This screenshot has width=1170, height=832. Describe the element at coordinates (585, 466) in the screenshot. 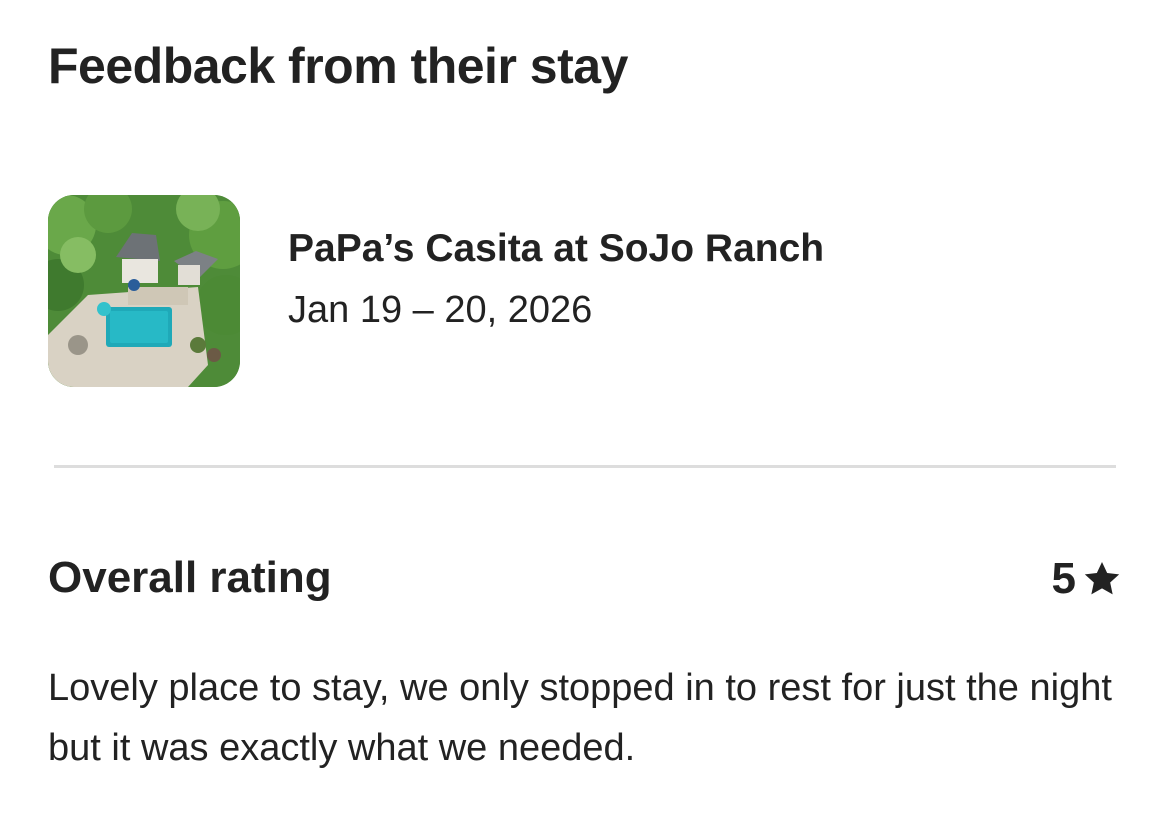

I see `section-divider` at that location.